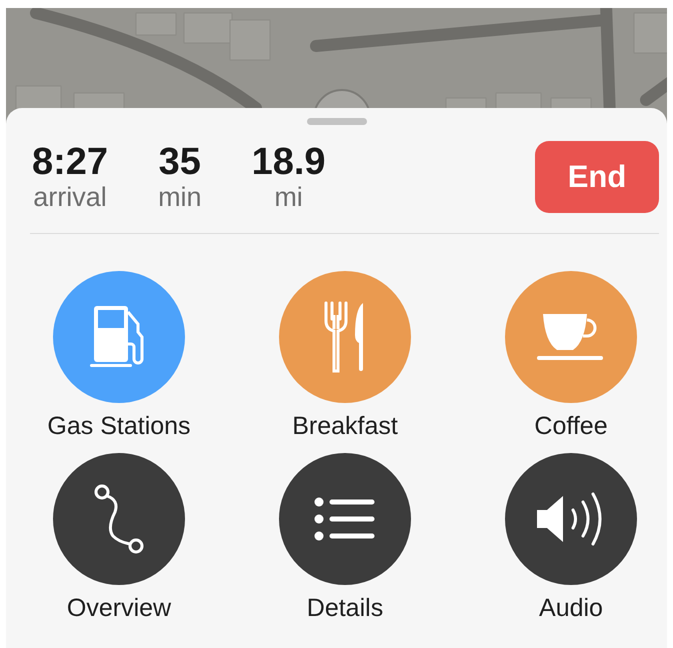  I want to click on stat-value: 18.9, so click(289, 162).